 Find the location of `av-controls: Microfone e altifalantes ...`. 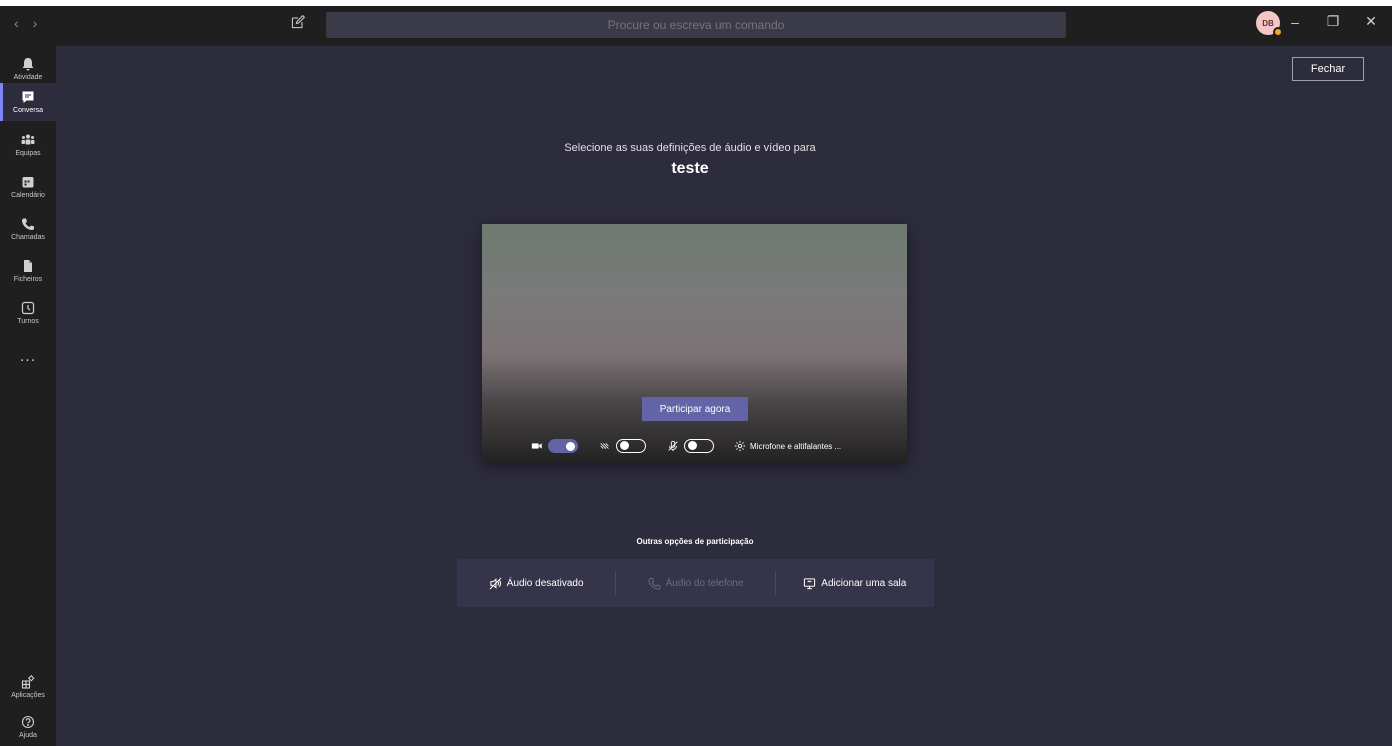

av-controls: Microfone e altifalantes ... is located at coordinates (685, 446).